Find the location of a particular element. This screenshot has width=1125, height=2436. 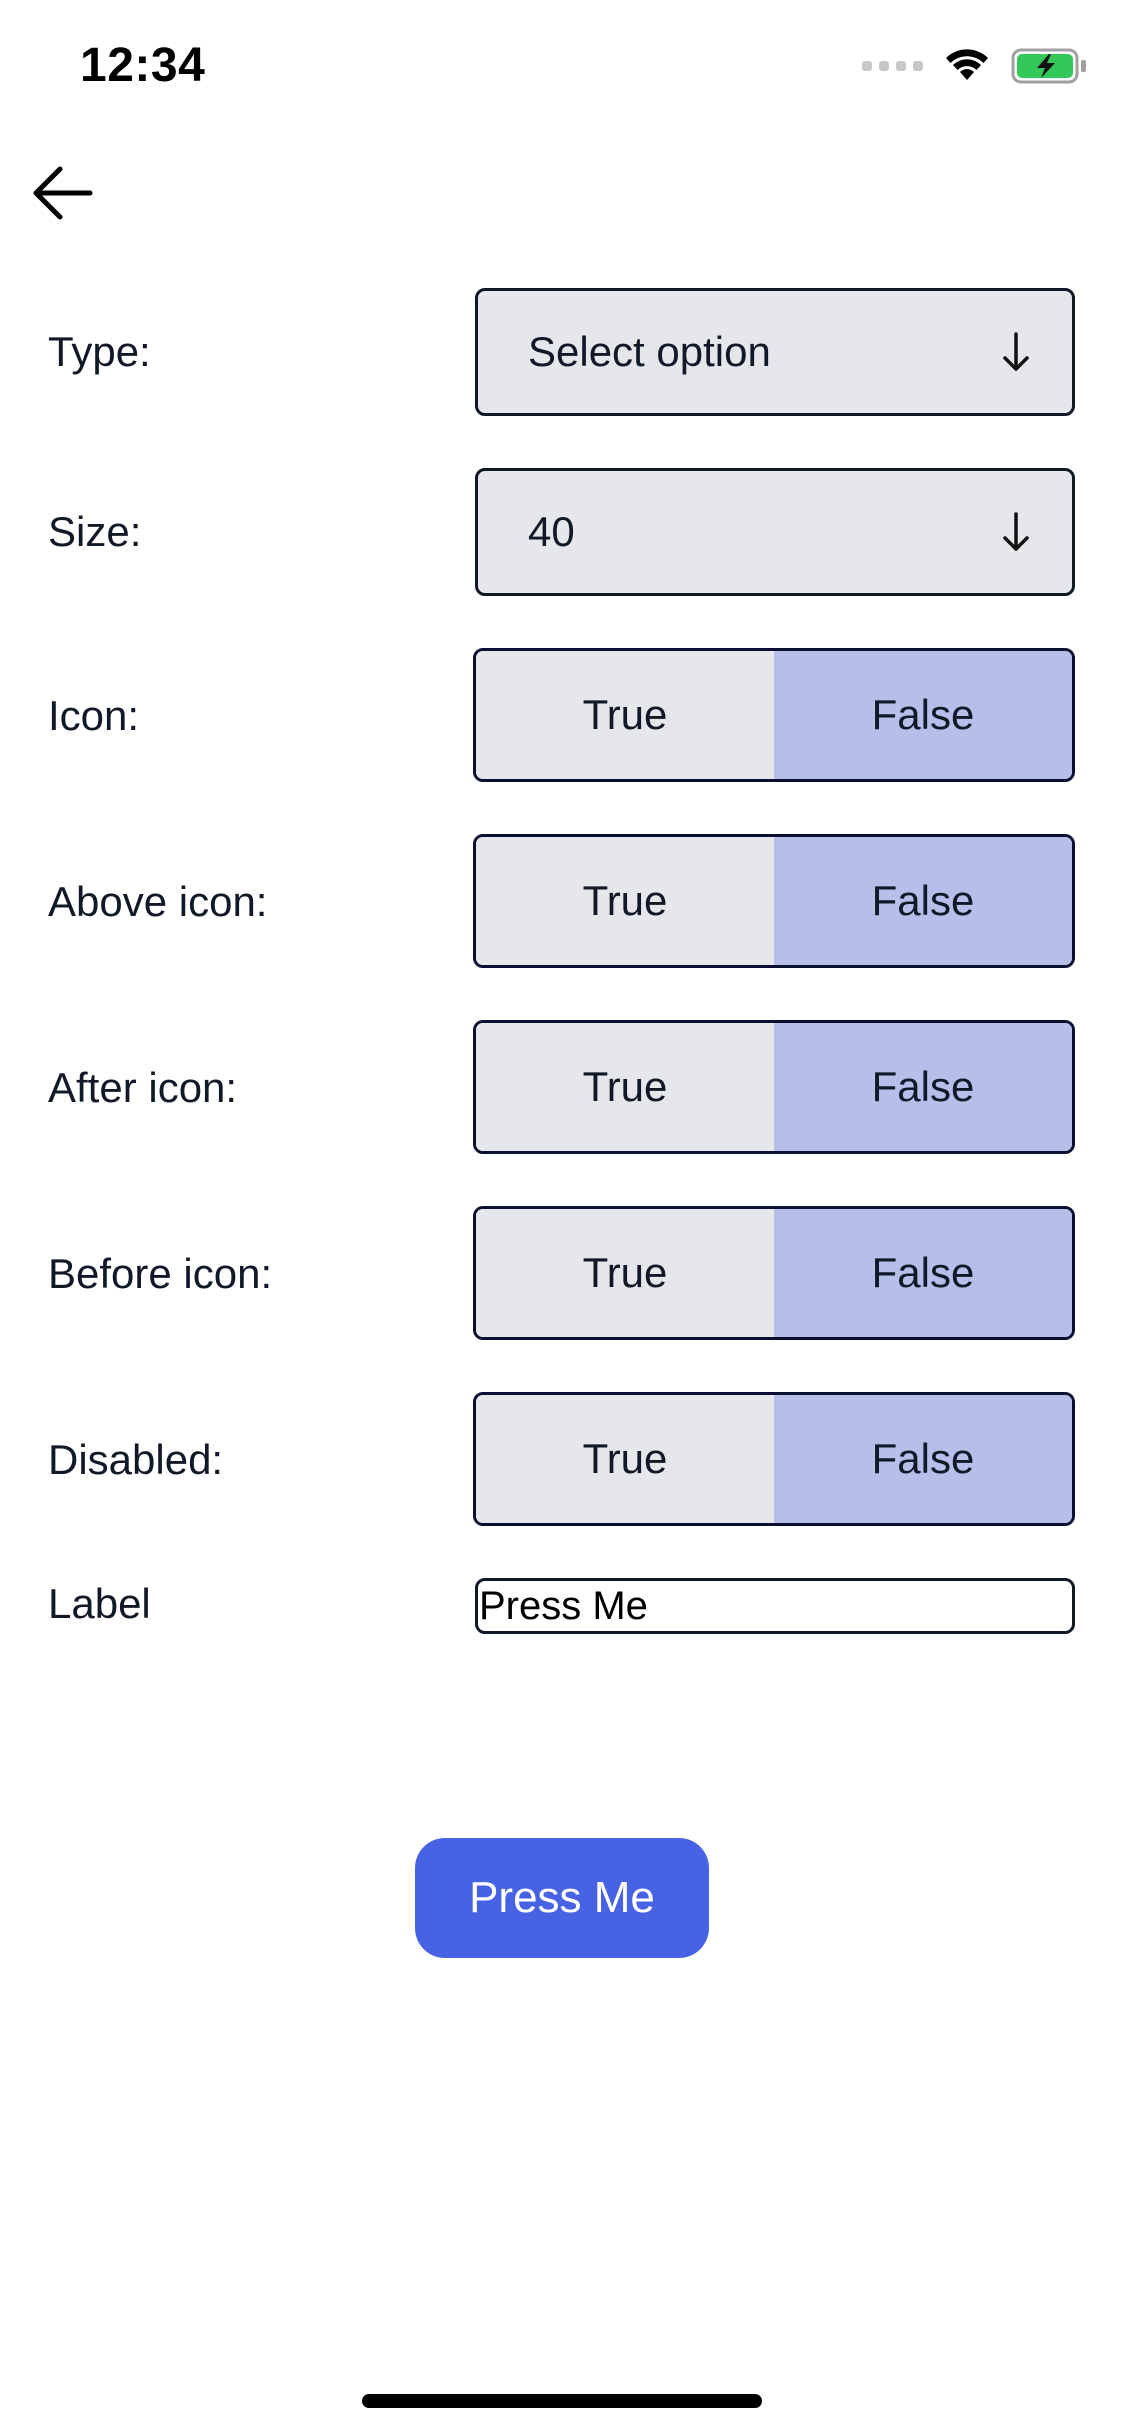

icon-false-option: False is located at coordinates (923, 715).